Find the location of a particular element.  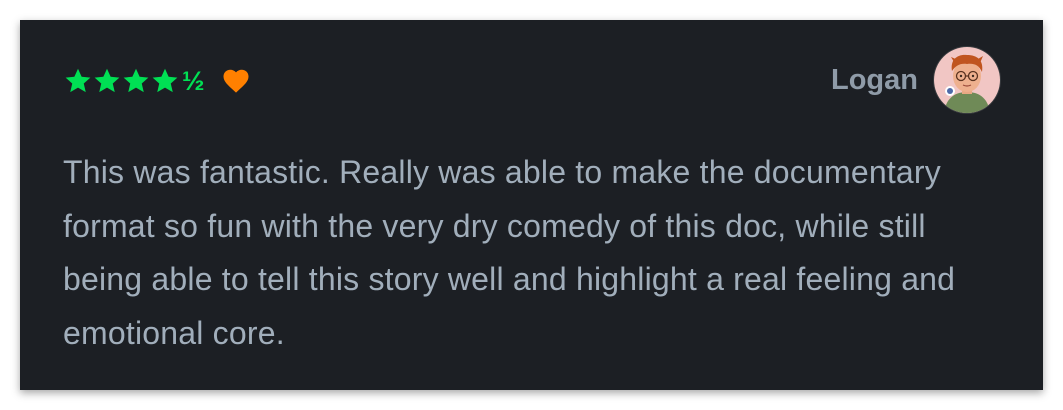

avatar is located at coordinates (967, 80).